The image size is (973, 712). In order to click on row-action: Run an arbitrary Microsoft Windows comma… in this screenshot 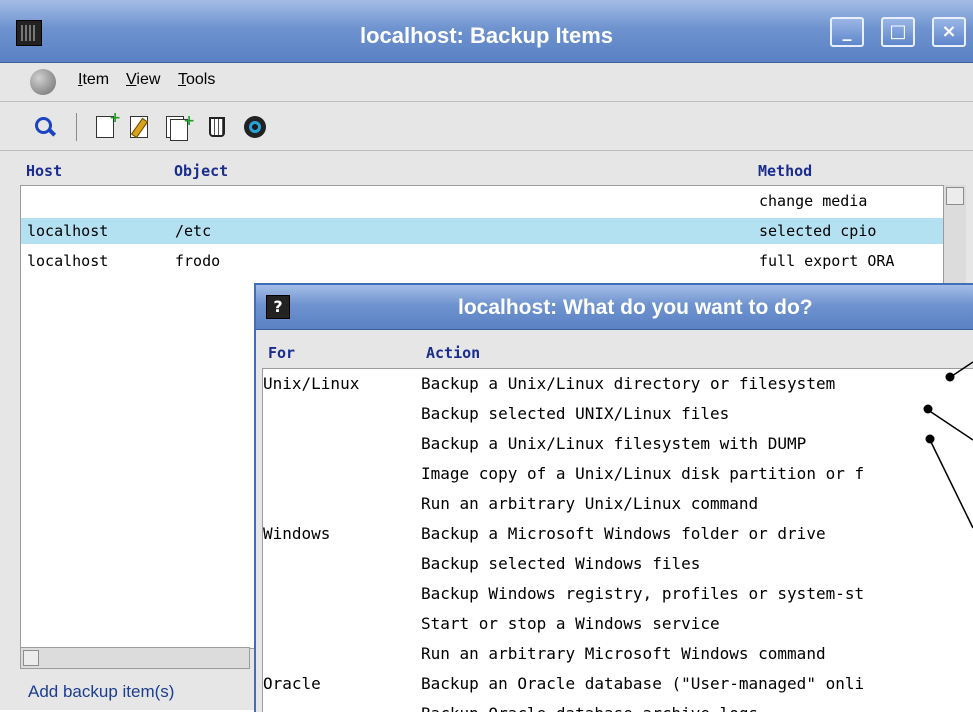, I will do `click(623, 653)`.